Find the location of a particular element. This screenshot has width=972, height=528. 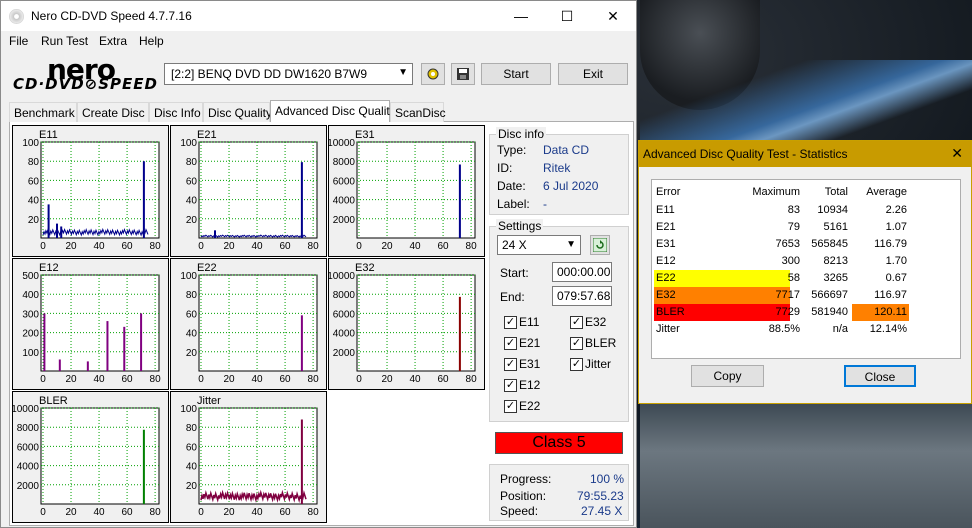

stats-row: E22 58 3265 0.67 is located at coordinates (806, 278).